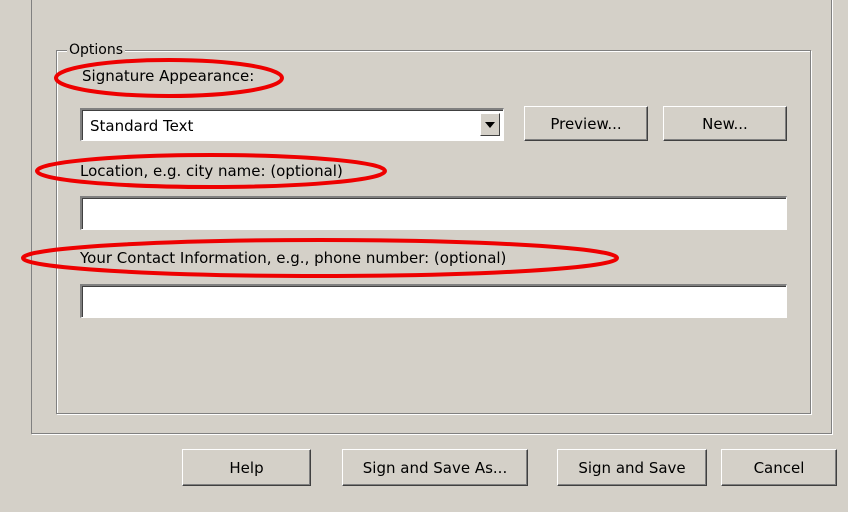 This screenshot has height=512, width=848. What do you see at coordinates (246, 467) in the screenshot?
I see `help-button: Help` at bounding box center [246, 467].